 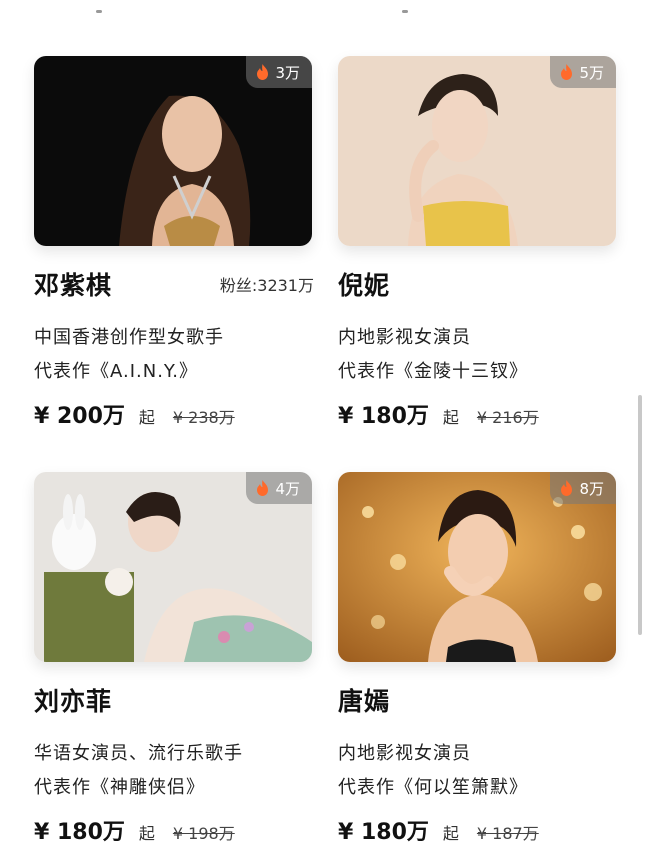 I want to click on celebrity-name: 邓紫棋, so click(x=73, y=284).